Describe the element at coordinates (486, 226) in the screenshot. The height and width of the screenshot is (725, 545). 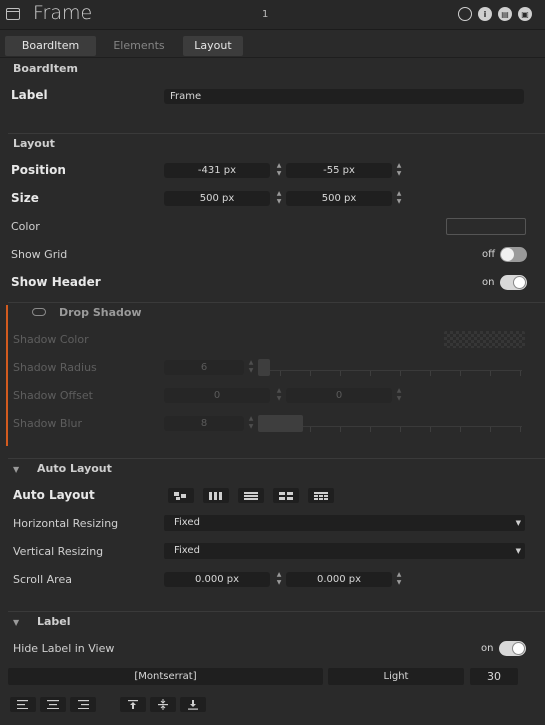
I see `color-swatch` at that location.